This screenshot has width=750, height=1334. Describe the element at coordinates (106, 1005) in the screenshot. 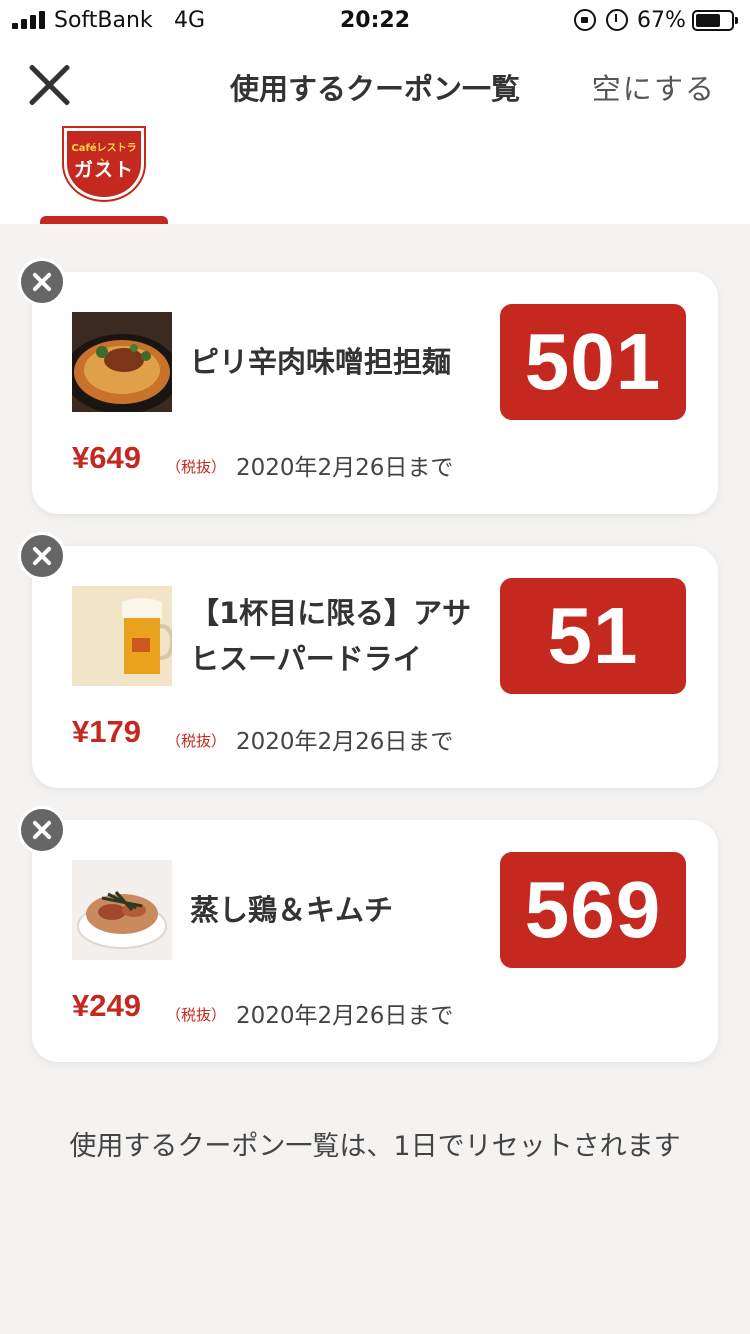

I see `coupon-price: ¥249` at that location.